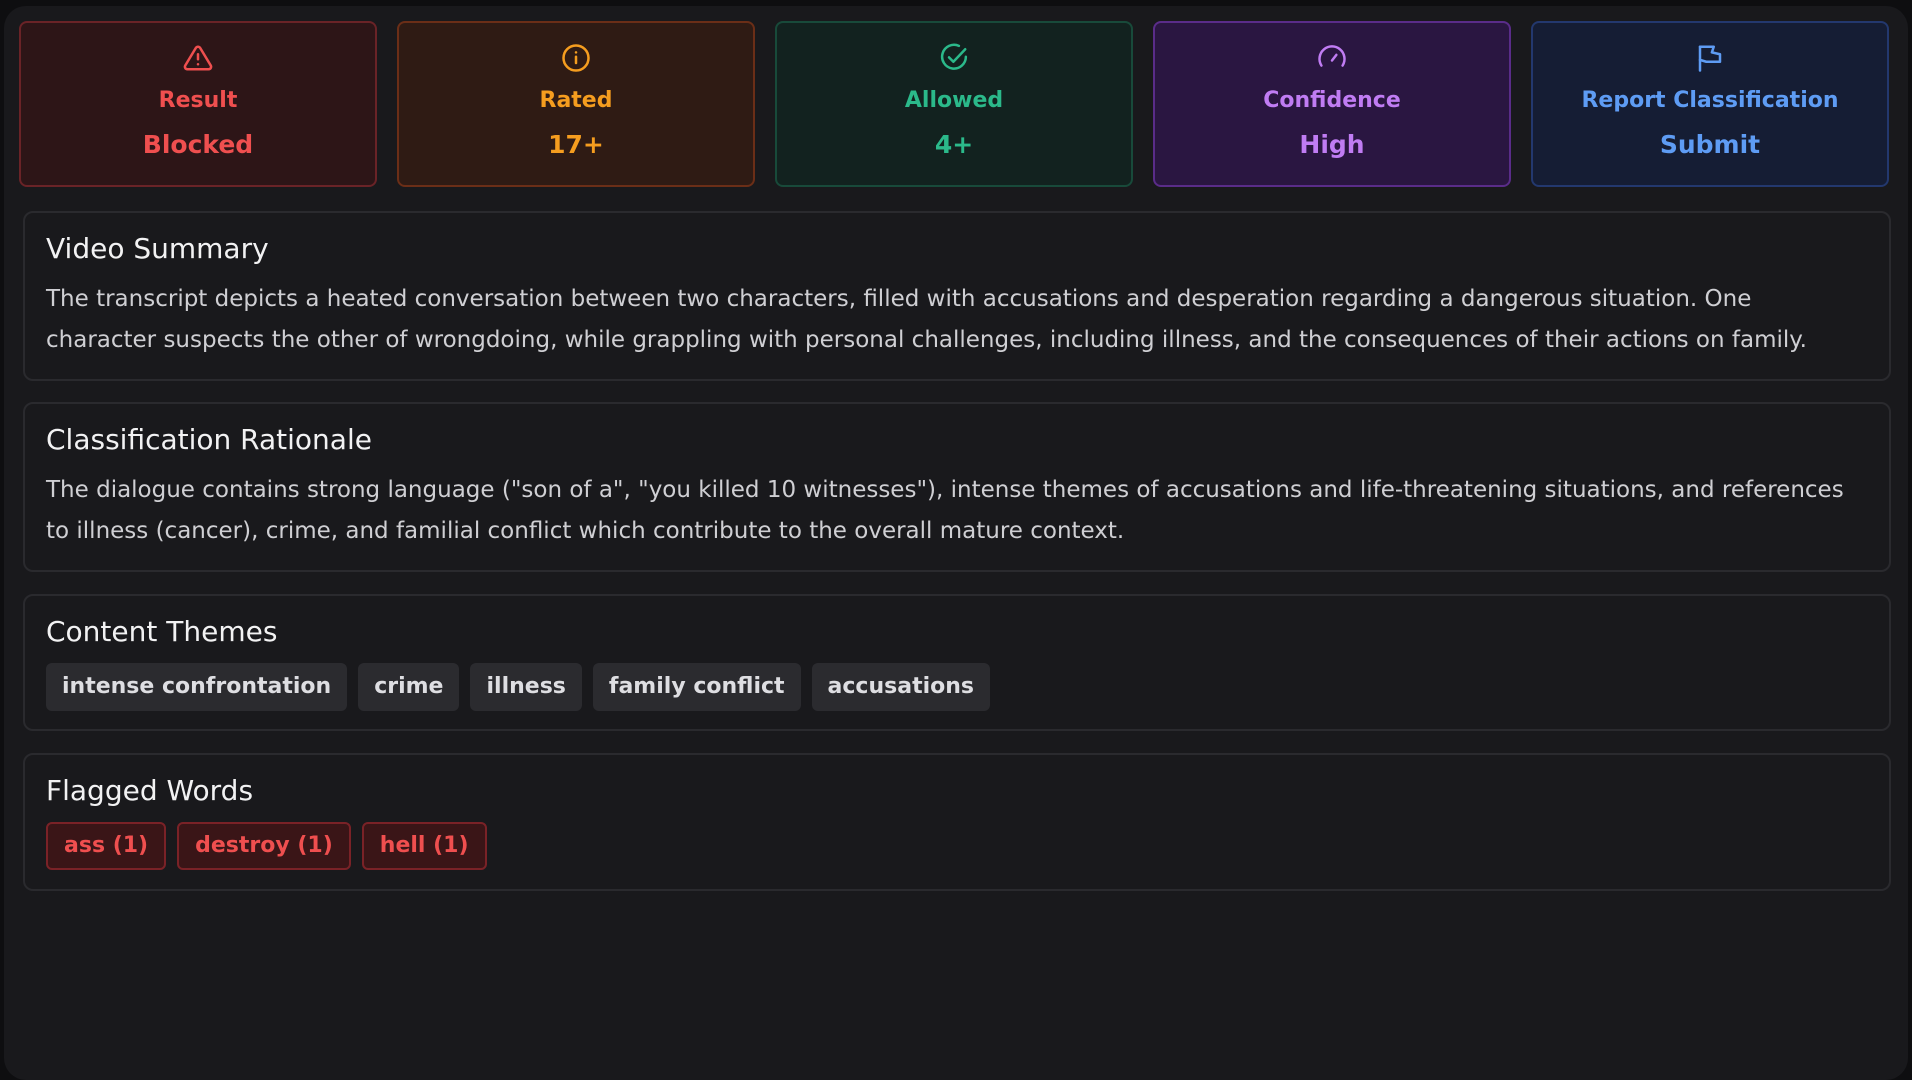 This screenshot has width=1912, height=1080. I want to click on flagged-word-badge: ass (1), so click(106, 846).